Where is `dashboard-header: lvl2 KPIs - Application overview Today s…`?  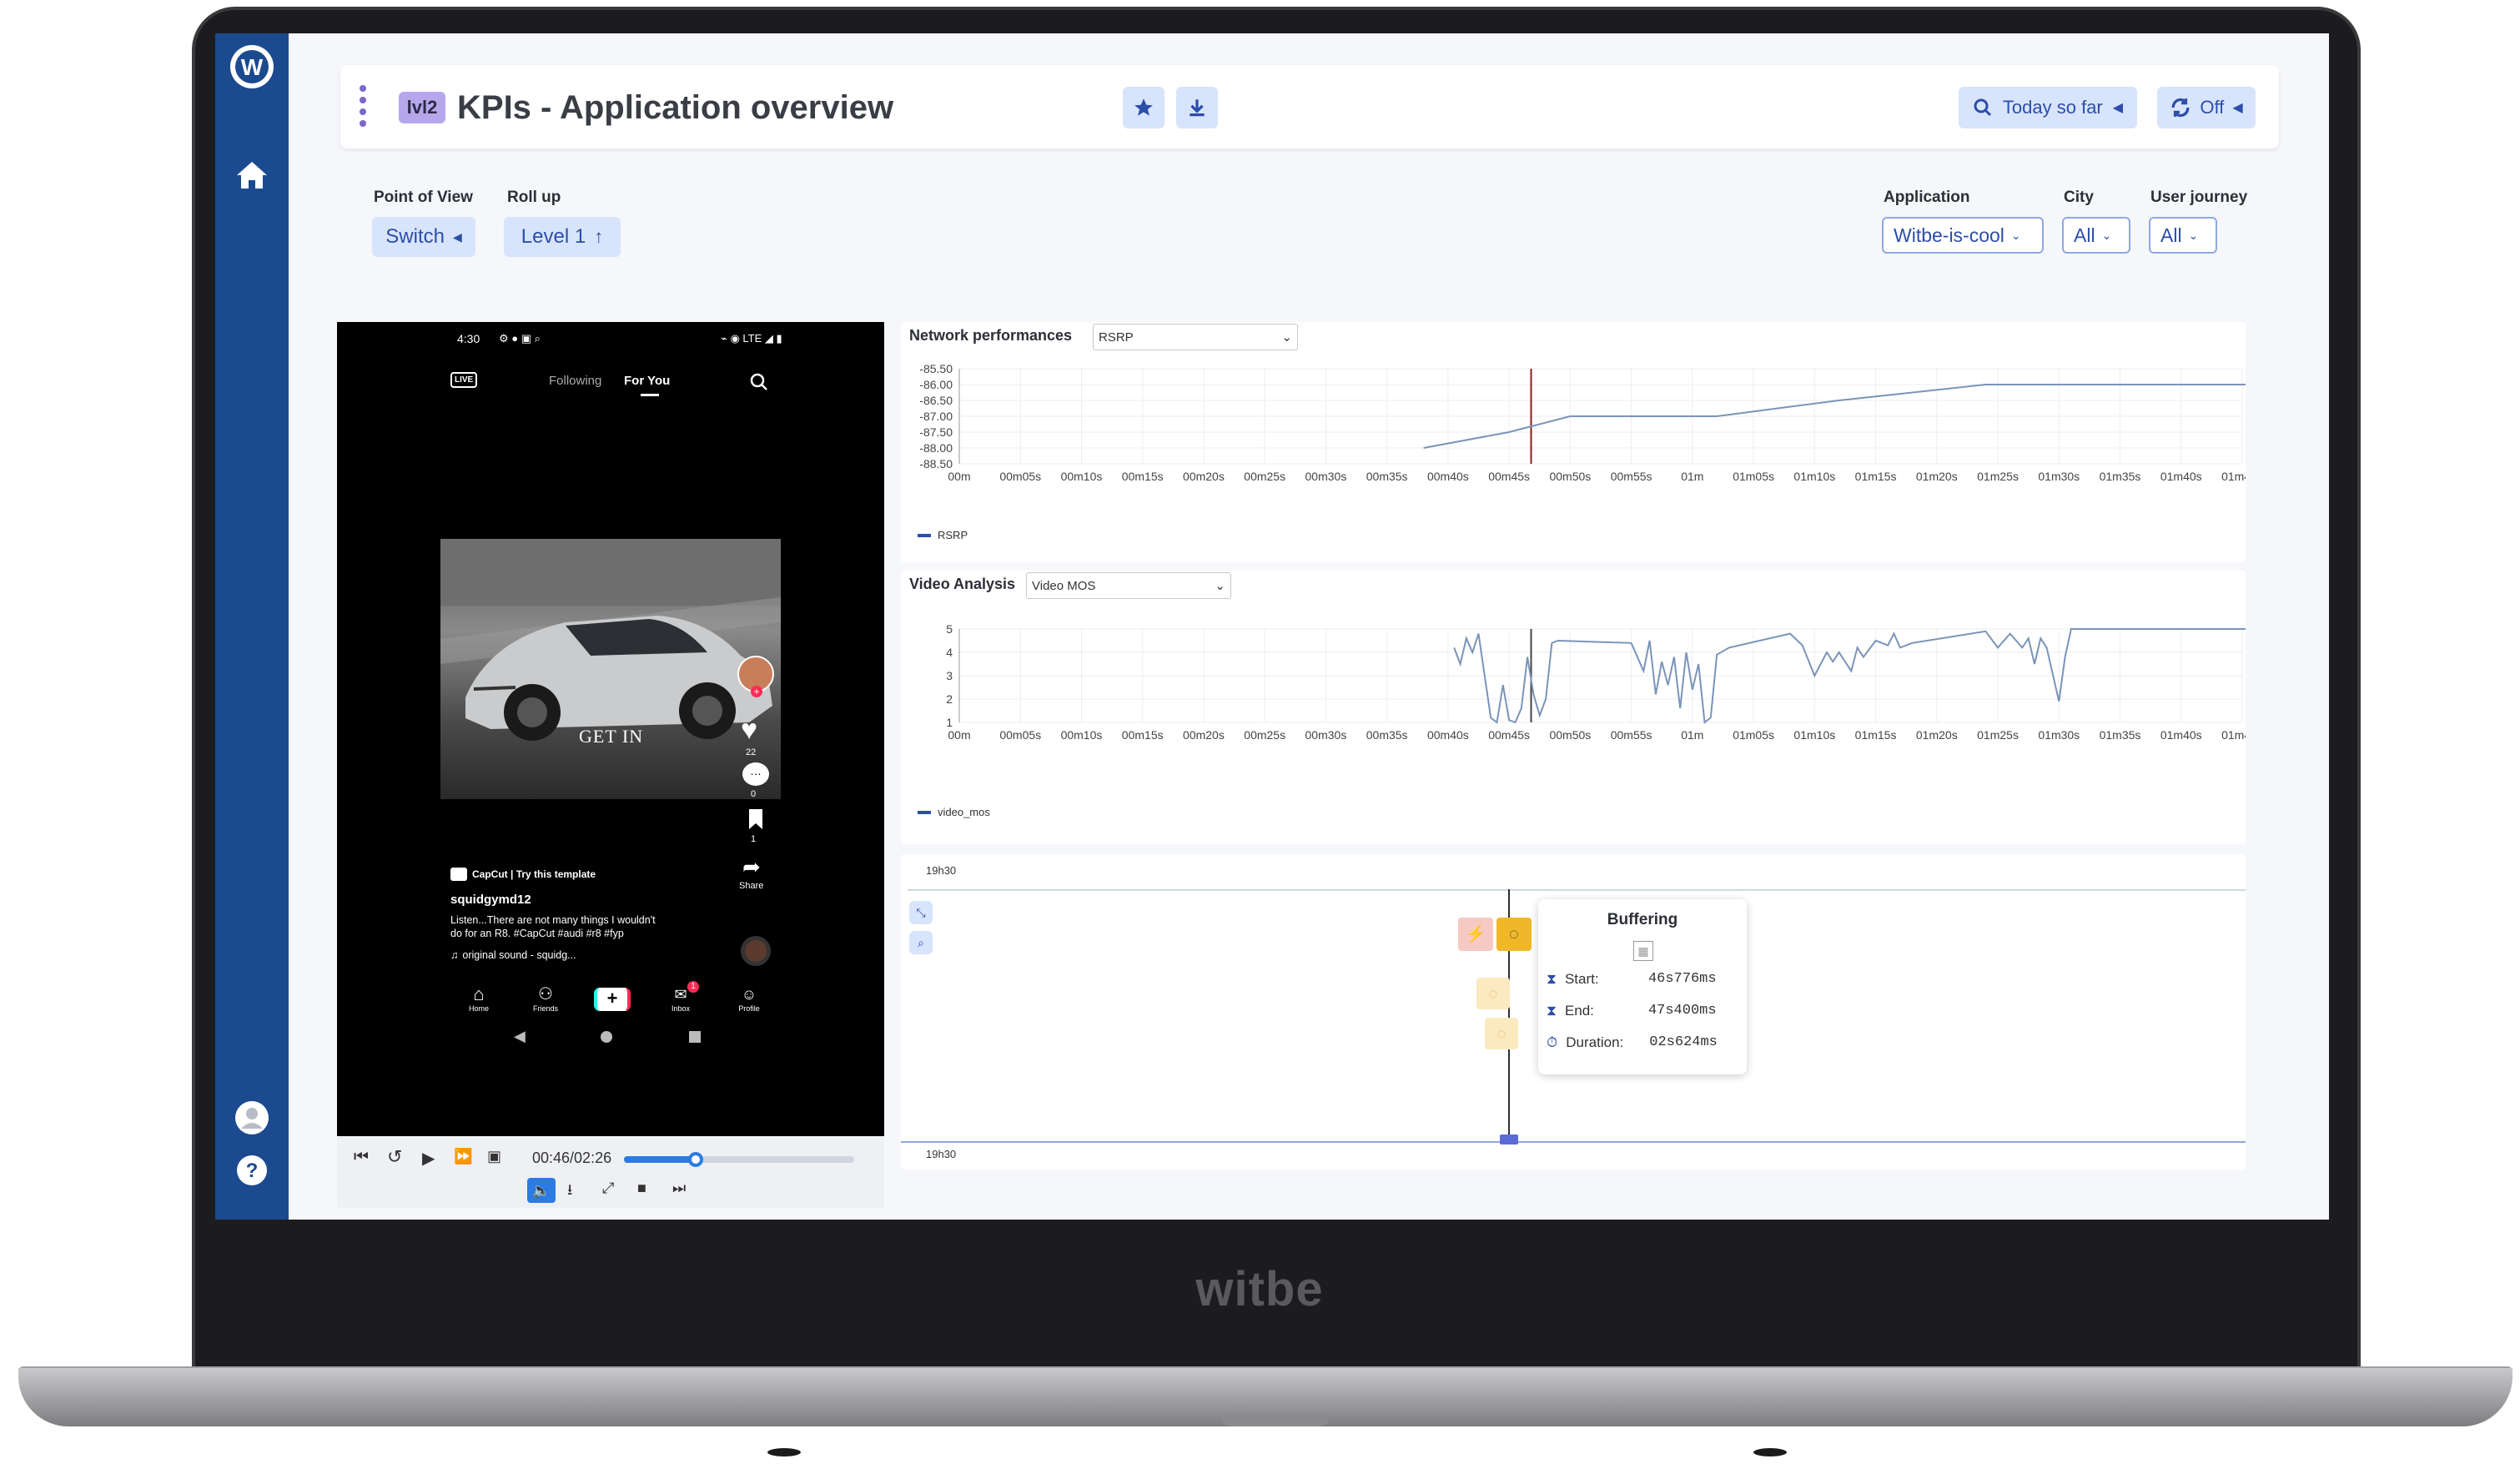 dashboard-header: lvl2 KPIs - Application overview Today s… is located at coordinates (1309, 106).